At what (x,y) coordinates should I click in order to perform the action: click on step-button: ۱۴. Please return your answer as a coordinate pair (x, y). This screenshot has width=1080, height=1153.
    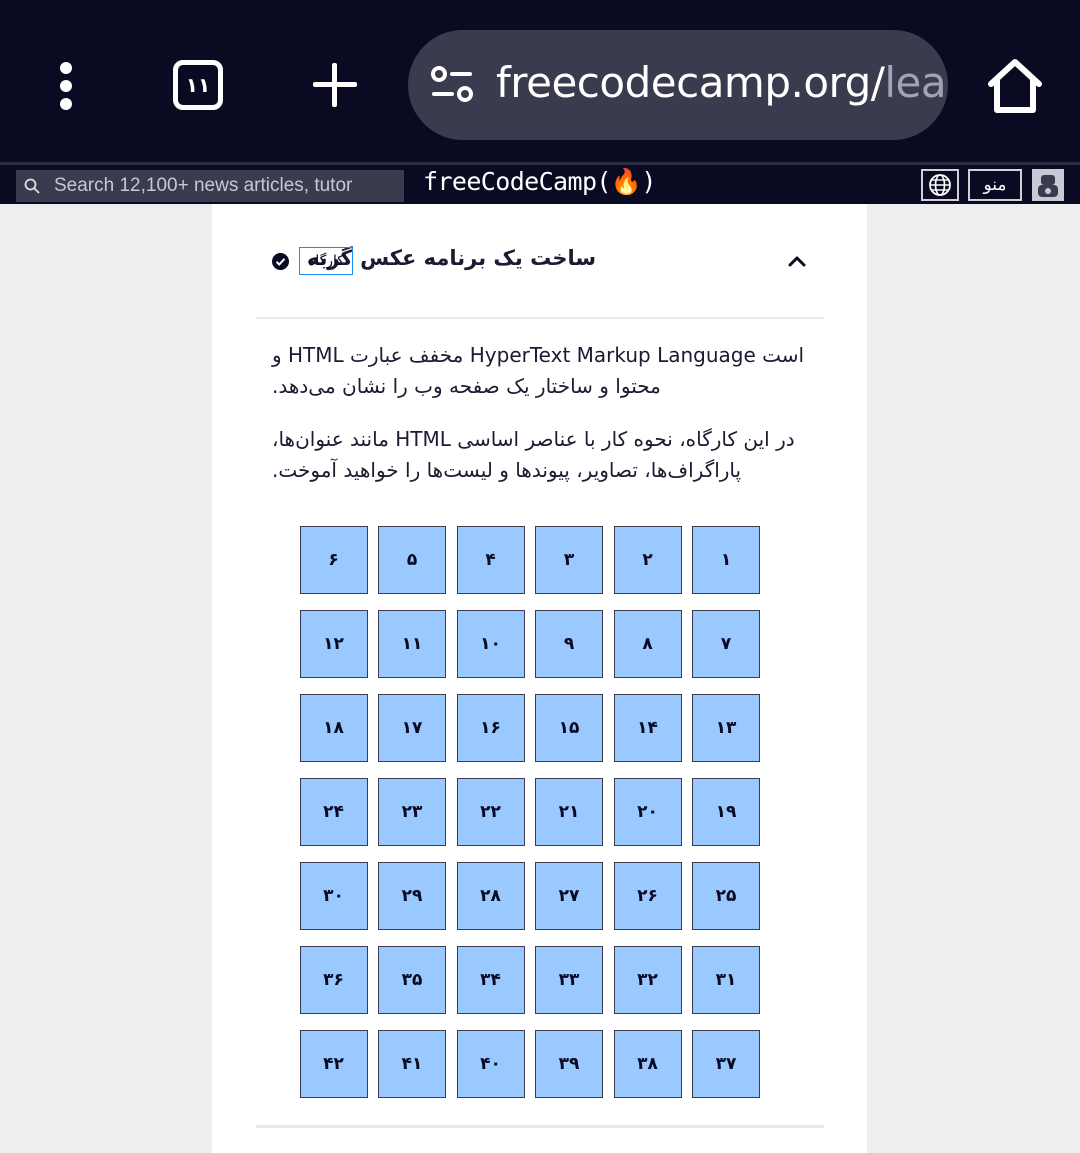
    Looking at the image, I should click on (647, 728).